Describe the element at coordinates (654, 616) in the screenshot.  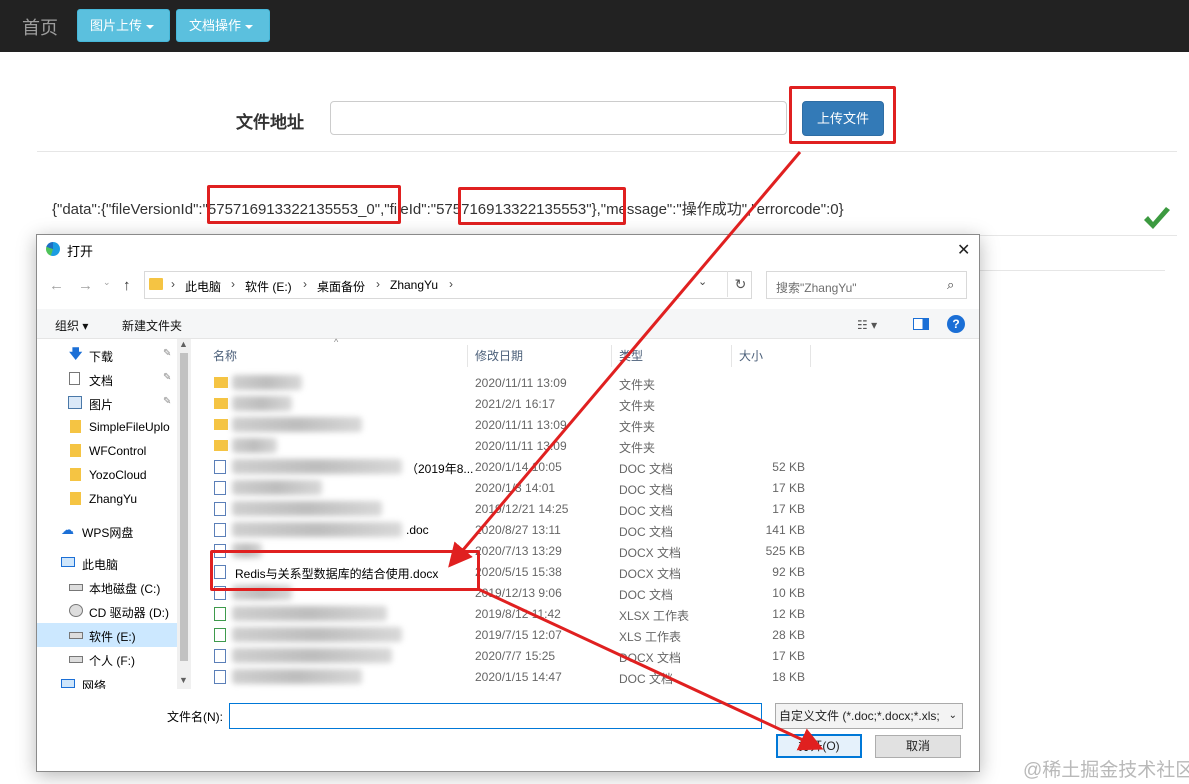
I see `file-type: XLSX 工作表` at that location.